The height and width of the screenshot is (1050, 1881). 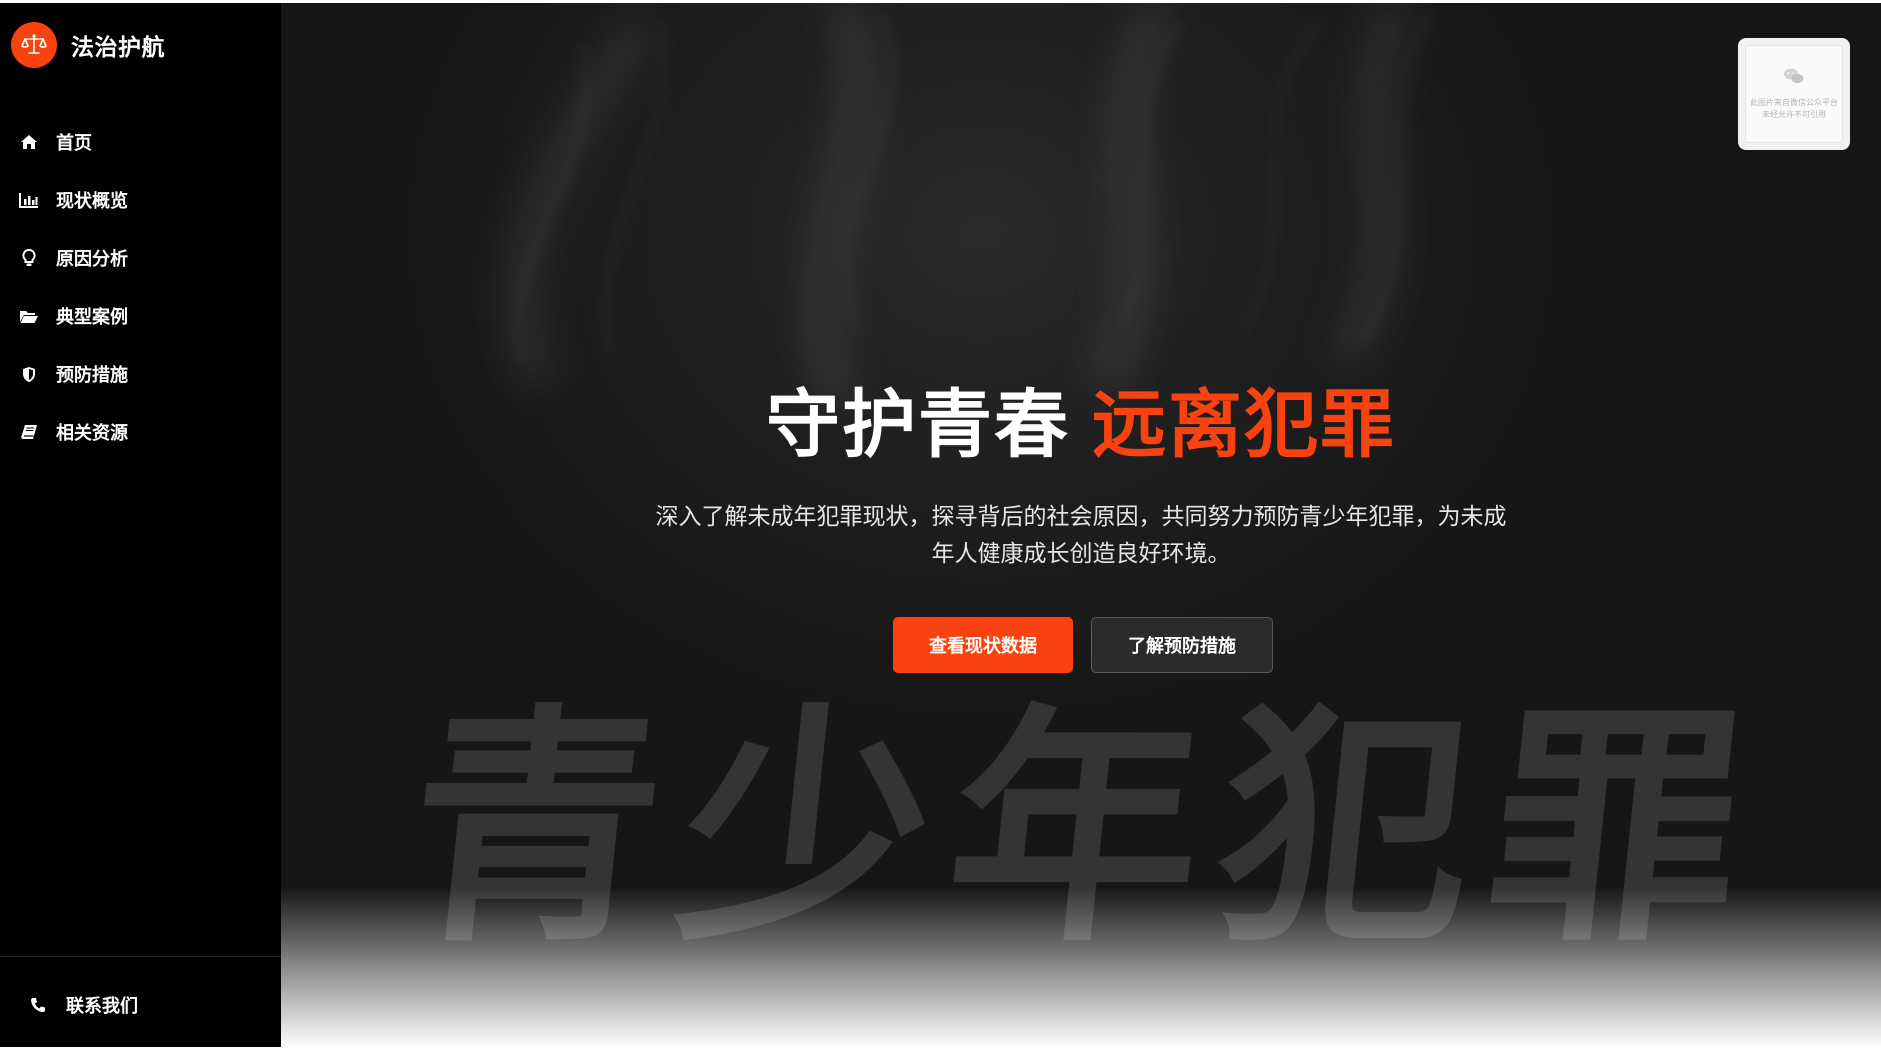 What do you see at coordinates (1244, 425) in the screenshot?
I see `headline-accent: 远离犯罪` at bounding box center [1244, 425].